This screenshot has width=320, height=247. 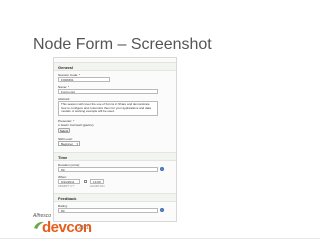 What do you see at coordinates (160, 238) in the screenshot?
I see `footer-divider` at bounding box center [160, 238].